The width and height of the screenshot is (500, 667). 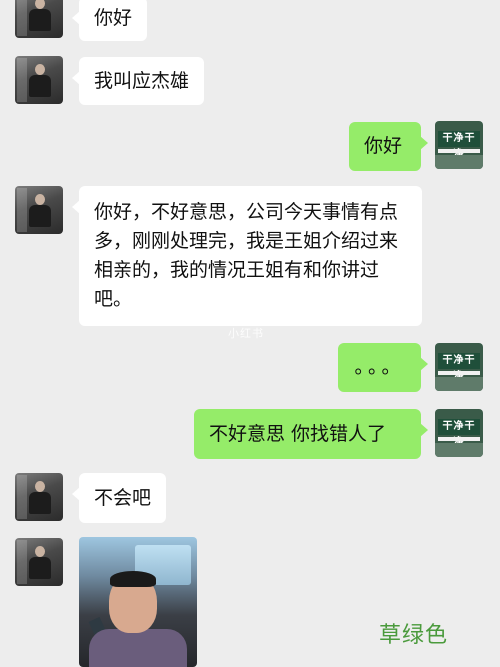 I want to click on person-shirt, so click(x=138, y=648).